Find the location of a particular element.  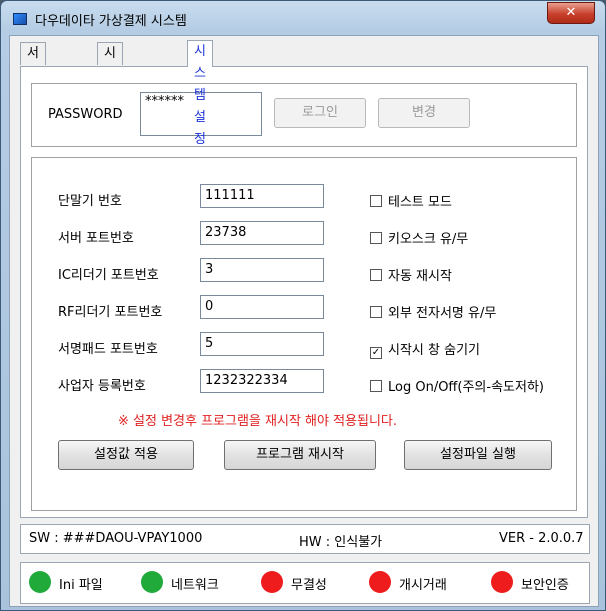

password-label: PASSWORD is located at coordinates (85, 114).